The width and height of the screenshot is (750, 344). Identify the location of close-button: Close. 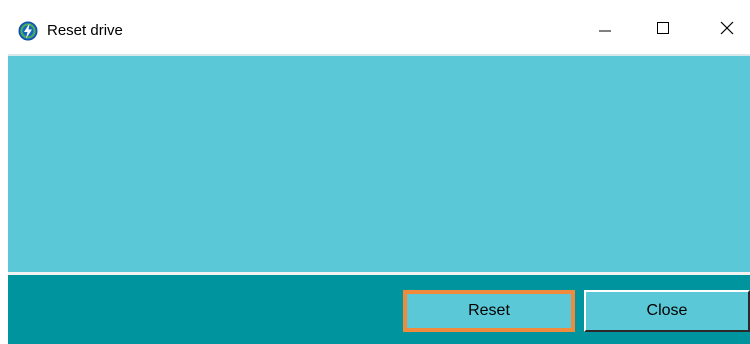
(667, 311).